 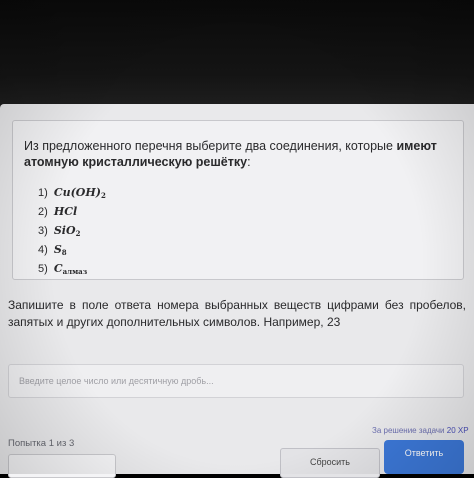 What do you see at coordinates (424, 457) in the screenshot?
I see `submit-button: Ответить` at bounding box center [424, 457].